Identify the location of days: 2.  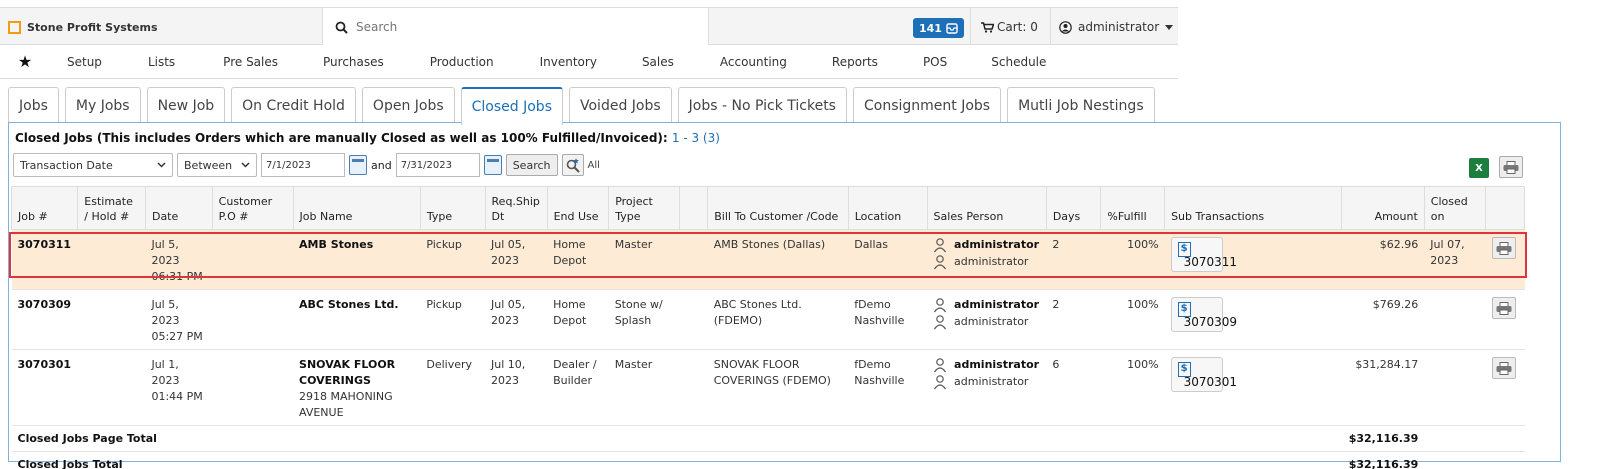
(1073, 319).